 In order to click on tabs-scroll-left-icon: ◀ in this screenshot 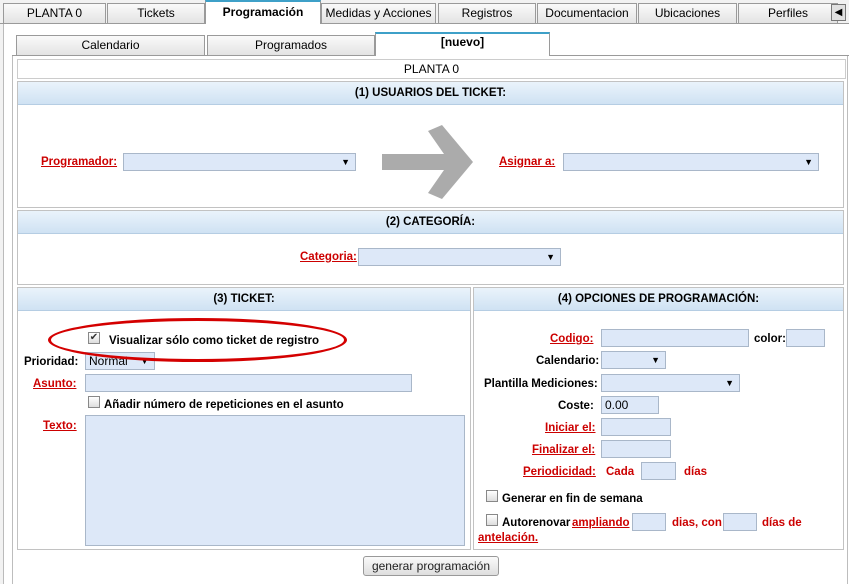, I will do `click(838, 12)`.